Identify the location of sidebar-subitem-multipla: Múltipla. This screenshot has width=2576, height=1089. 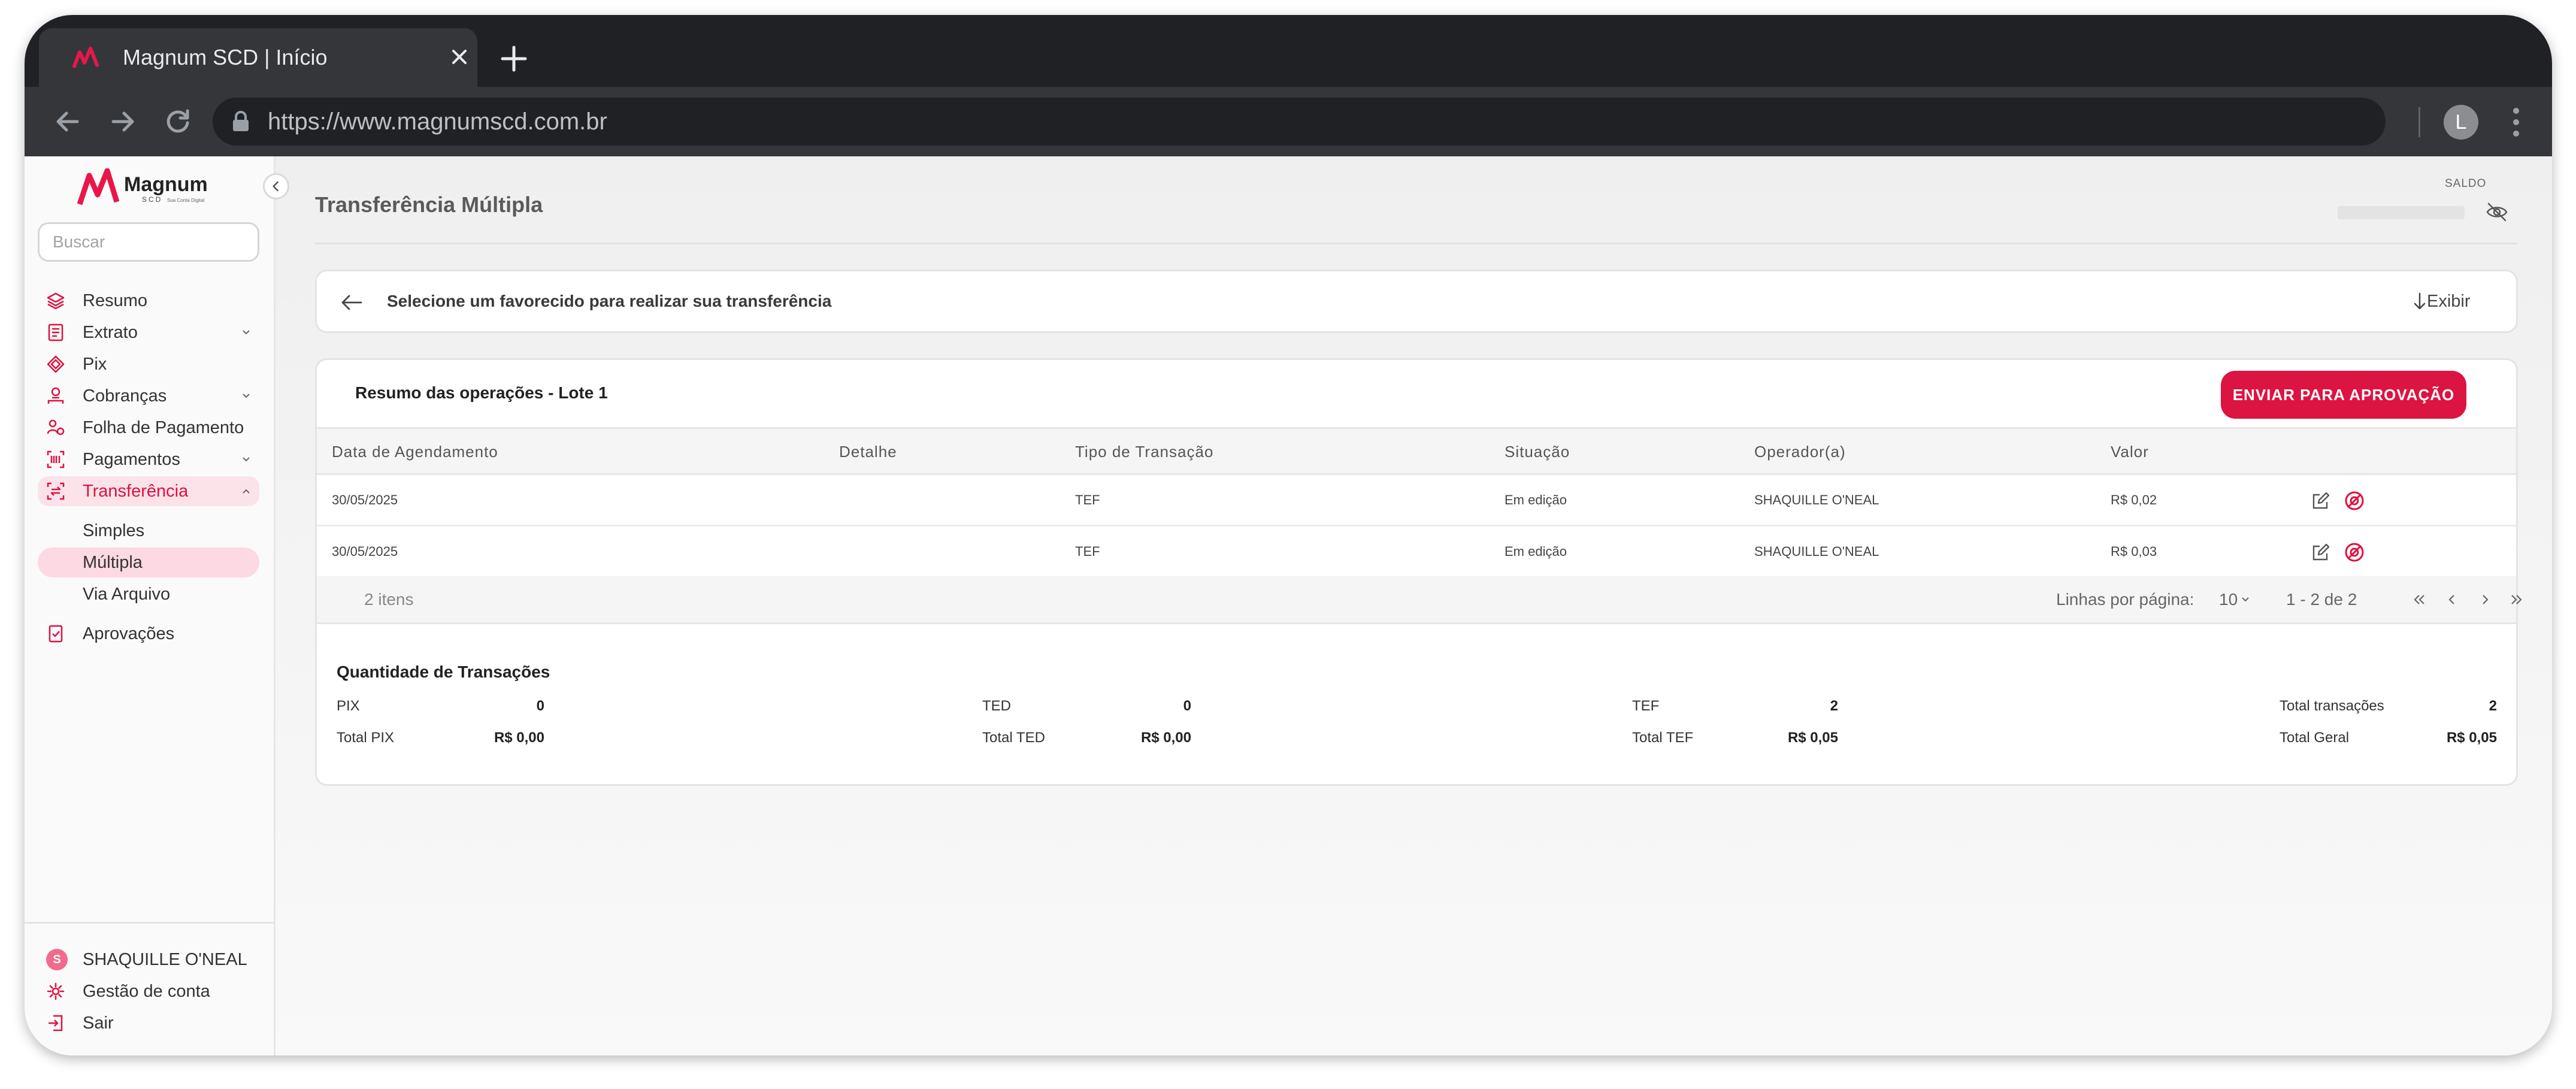
(148, 562).